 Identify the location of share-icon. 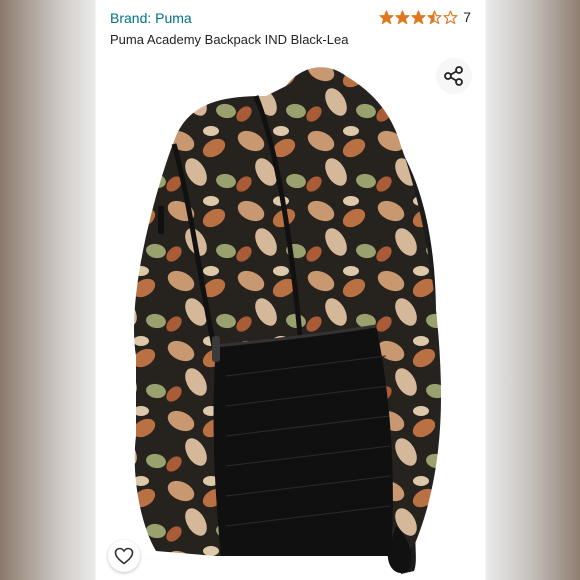
(453, 76).